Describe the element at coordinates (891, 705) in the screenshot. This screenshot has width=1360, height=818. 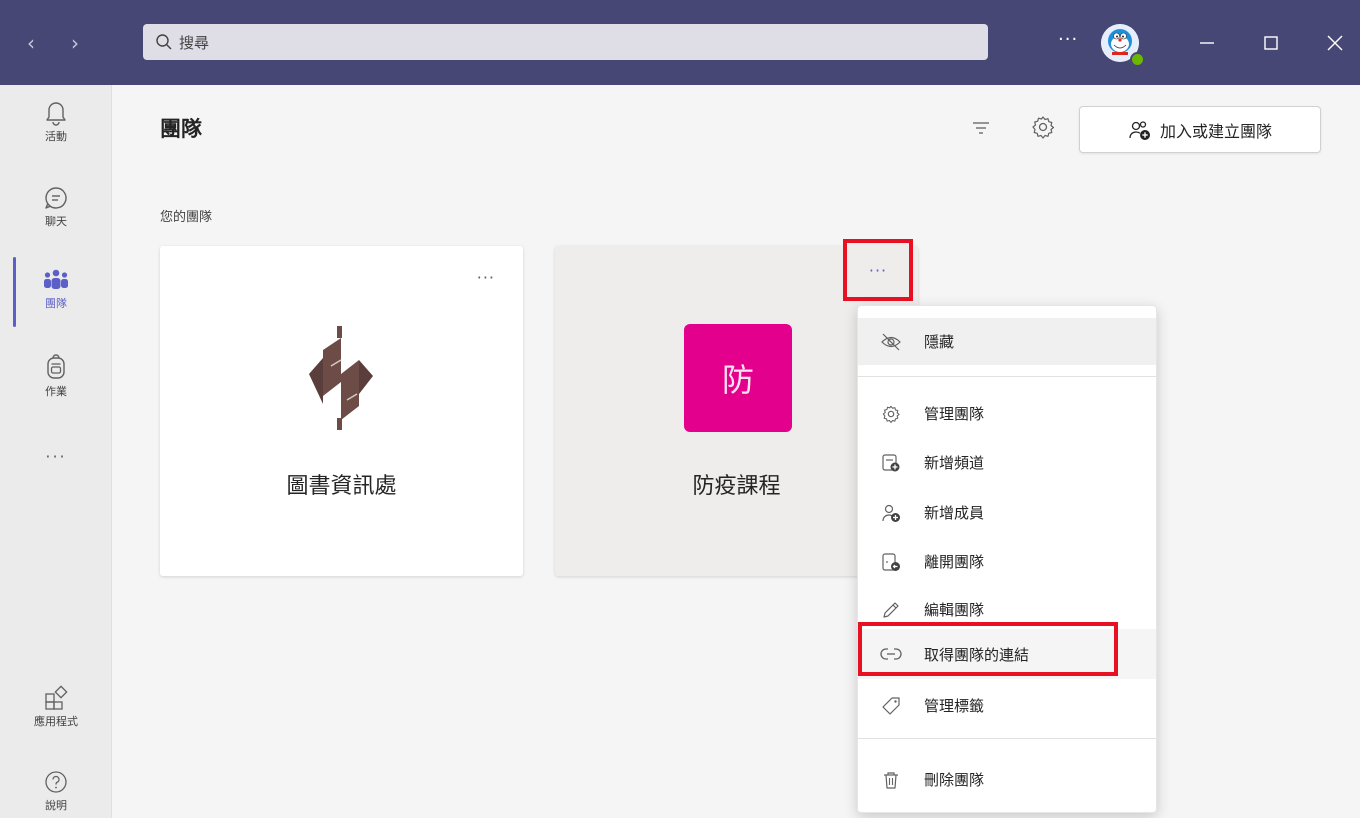
I see `tag-icon` at that location.